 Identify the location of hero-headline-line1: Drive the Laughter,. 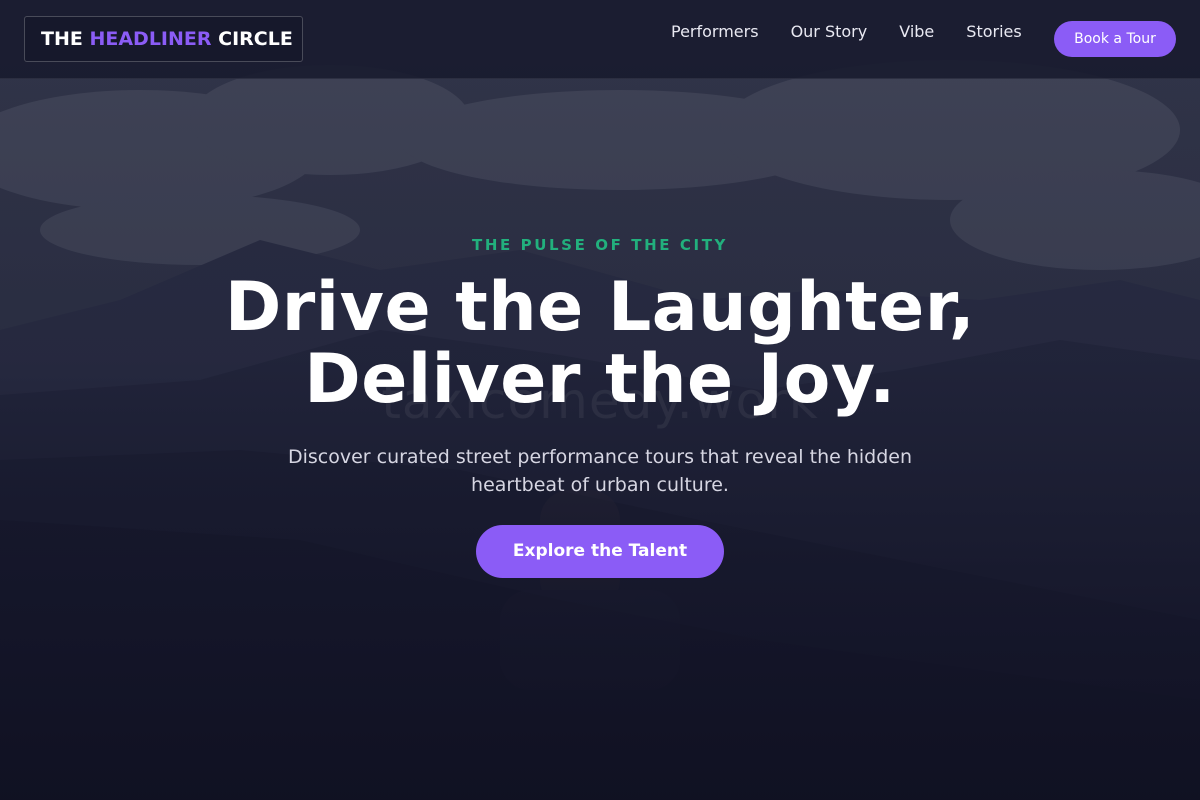
(600, 307).